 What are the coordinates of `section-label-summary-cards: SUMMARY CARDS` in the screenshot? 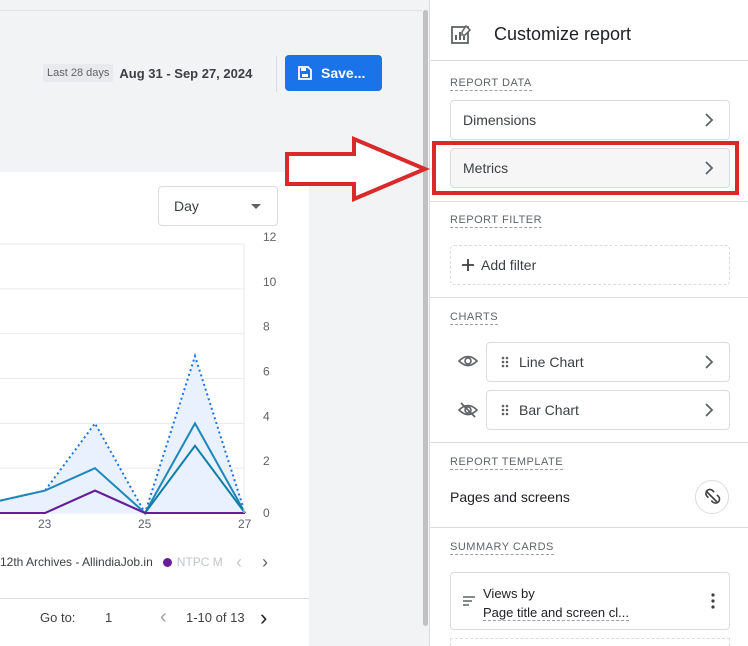 It's located at (502, 548).